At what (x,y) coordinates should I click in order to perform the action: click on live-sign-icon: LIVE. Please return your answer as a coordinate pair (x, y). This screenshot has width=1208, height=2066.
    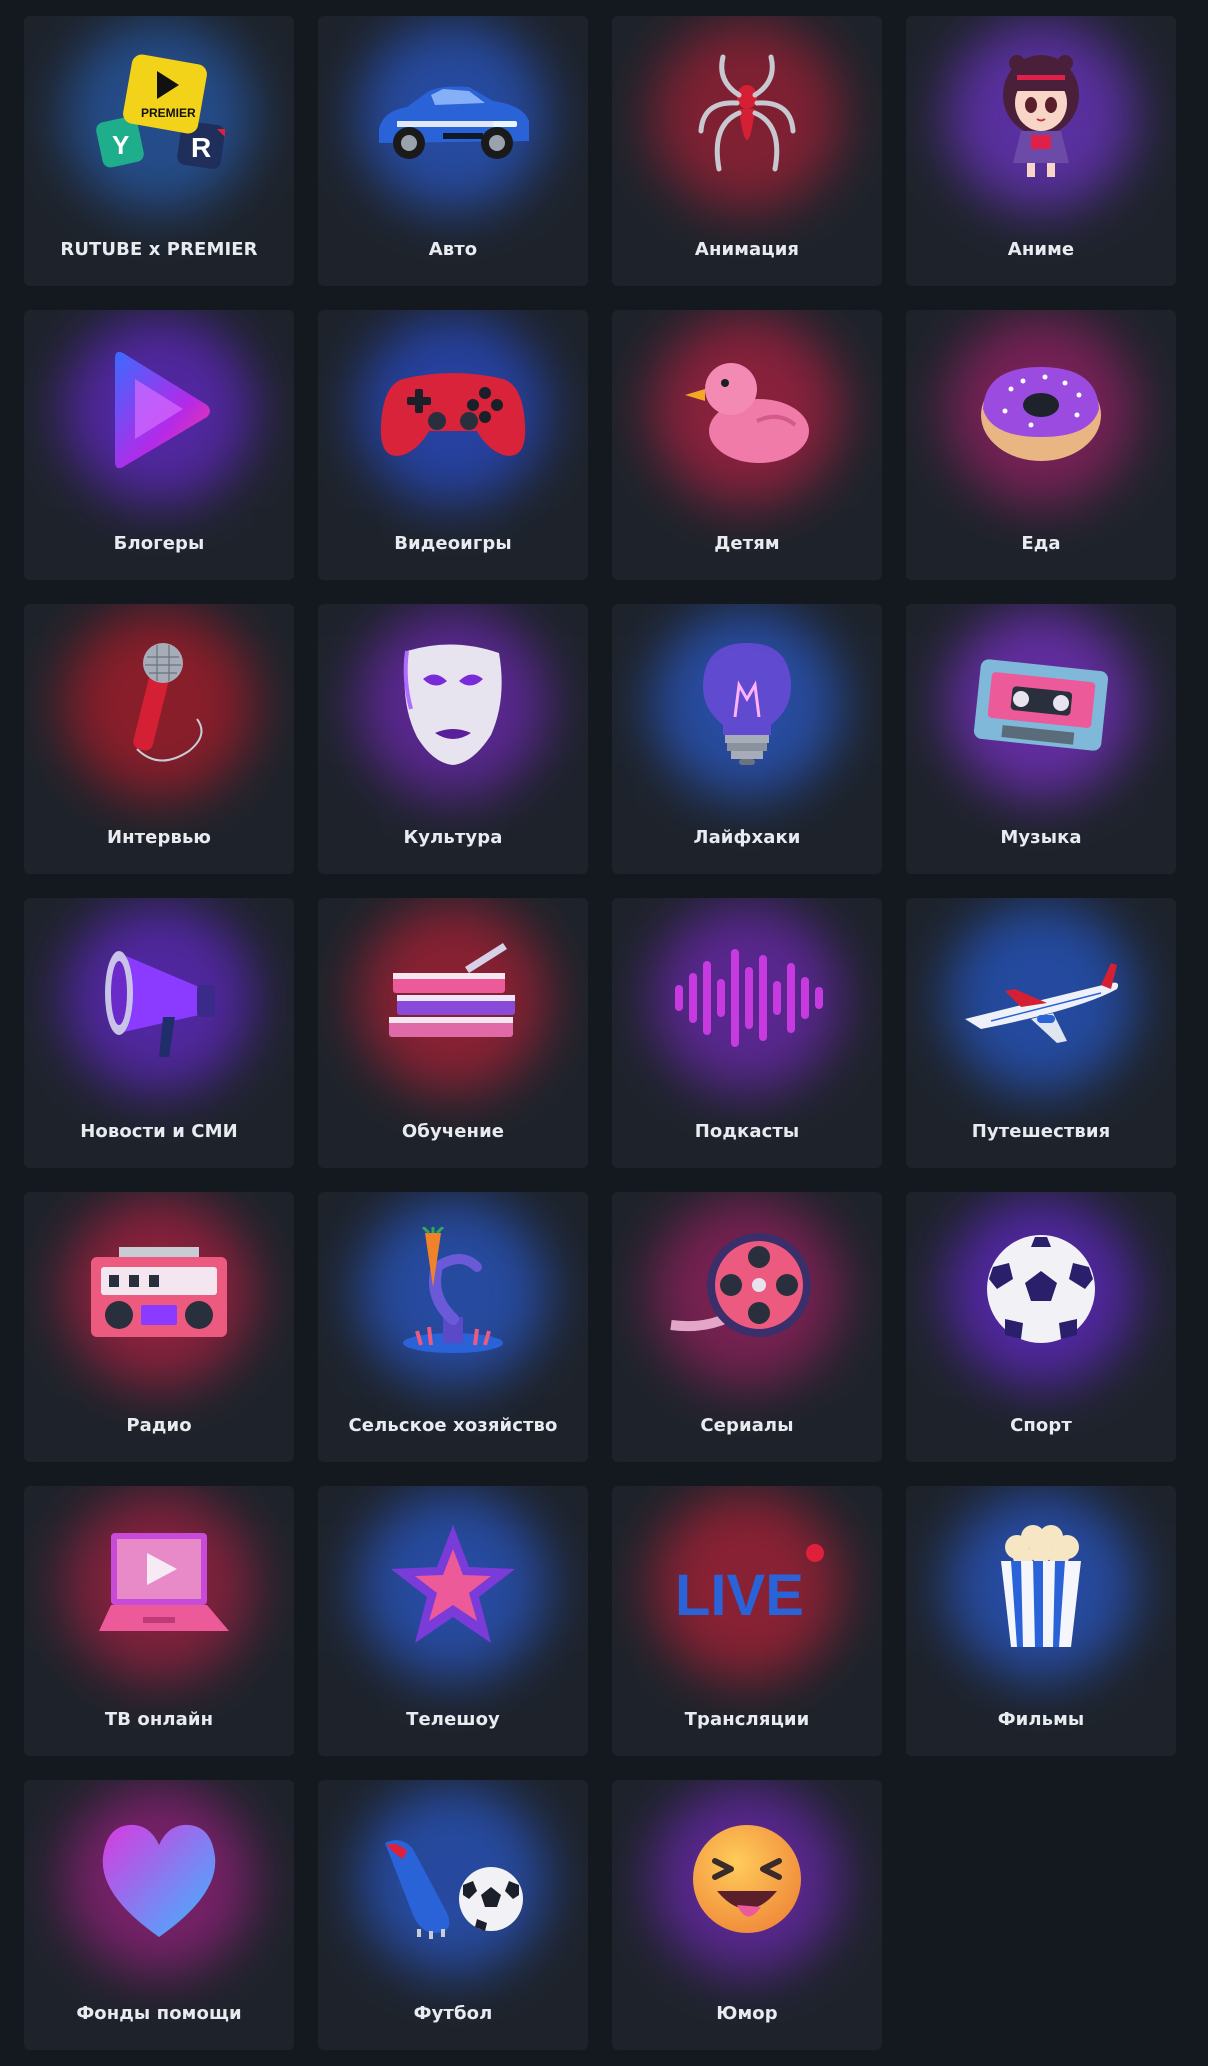
    Looking at the image, I should click on (747, 1586).